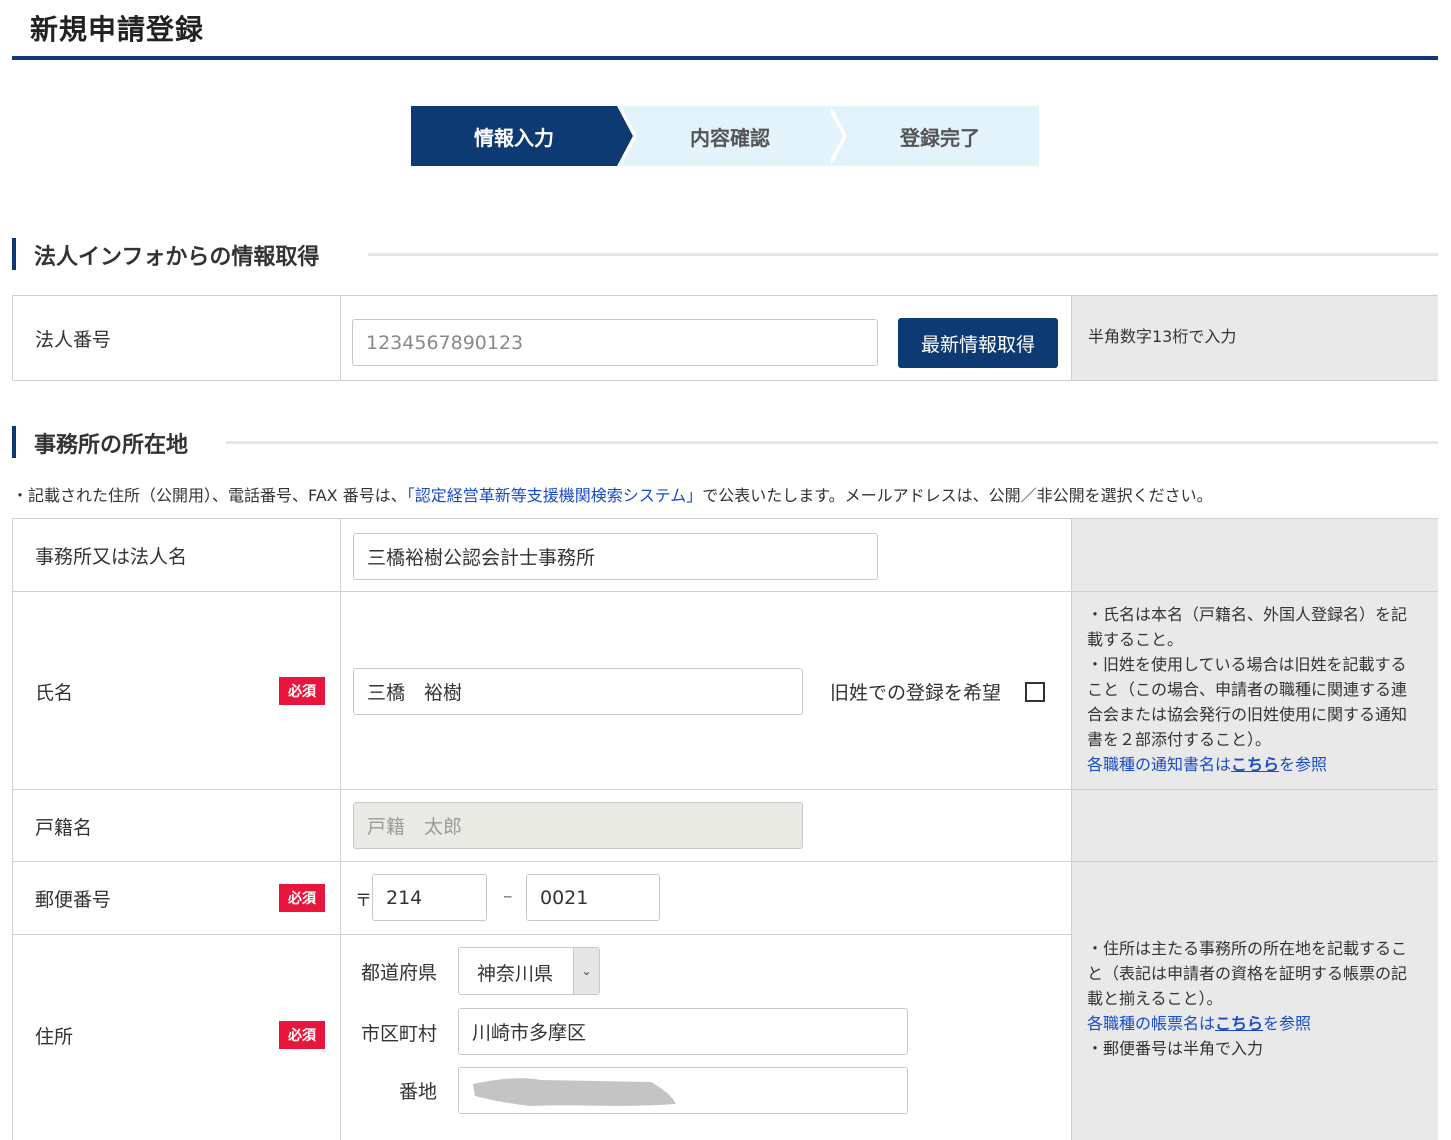 The image size is (1451, 1140). I want to click on hint-cell: 半角数字13桁で入力, so click(1254, 338).